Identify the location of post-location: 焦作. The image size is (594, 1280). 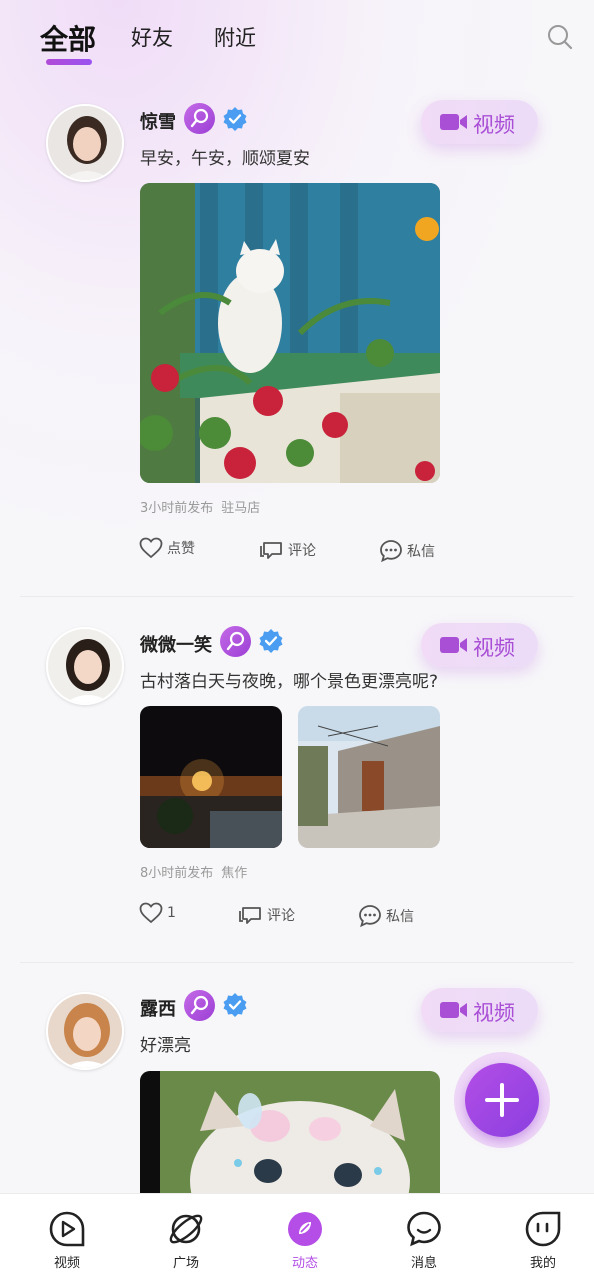
(234, 873).